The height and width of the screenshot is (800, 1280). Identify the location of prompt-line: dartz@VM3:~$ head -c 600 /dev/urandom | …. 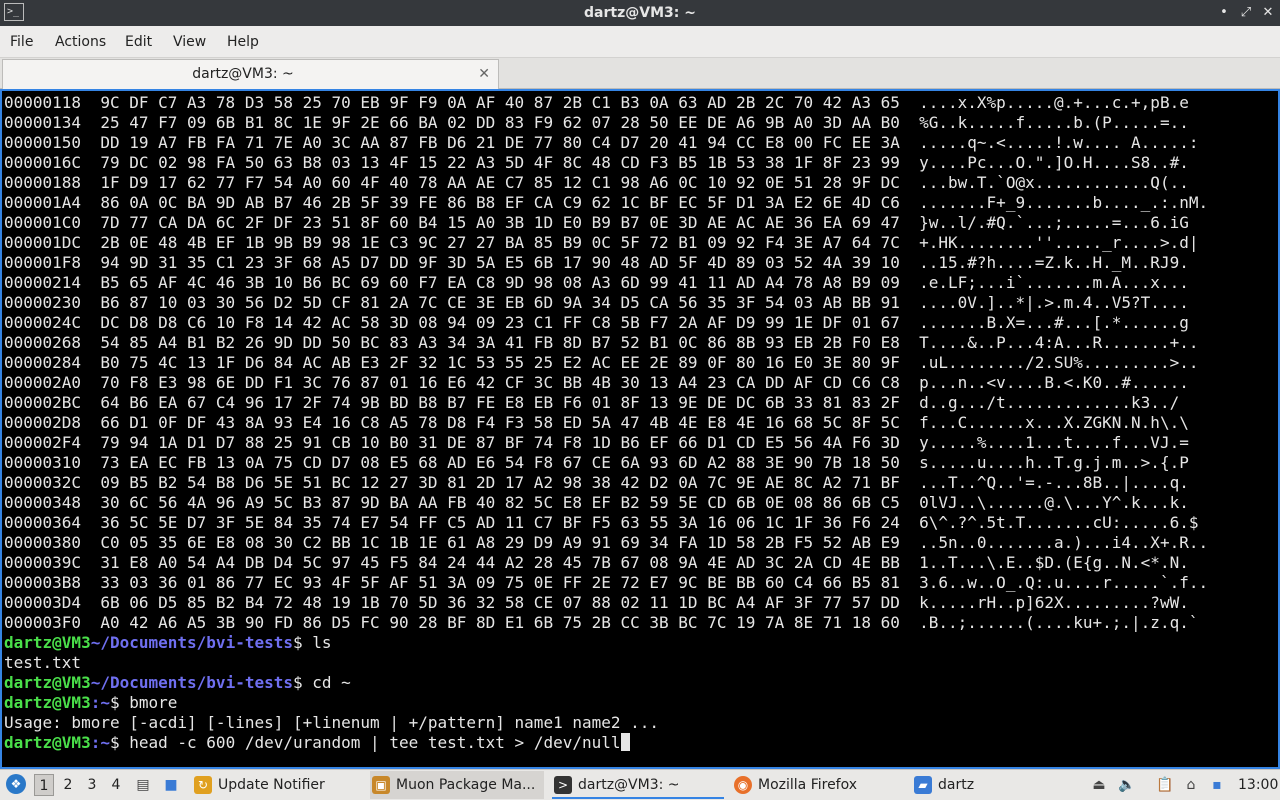
(317, 743).